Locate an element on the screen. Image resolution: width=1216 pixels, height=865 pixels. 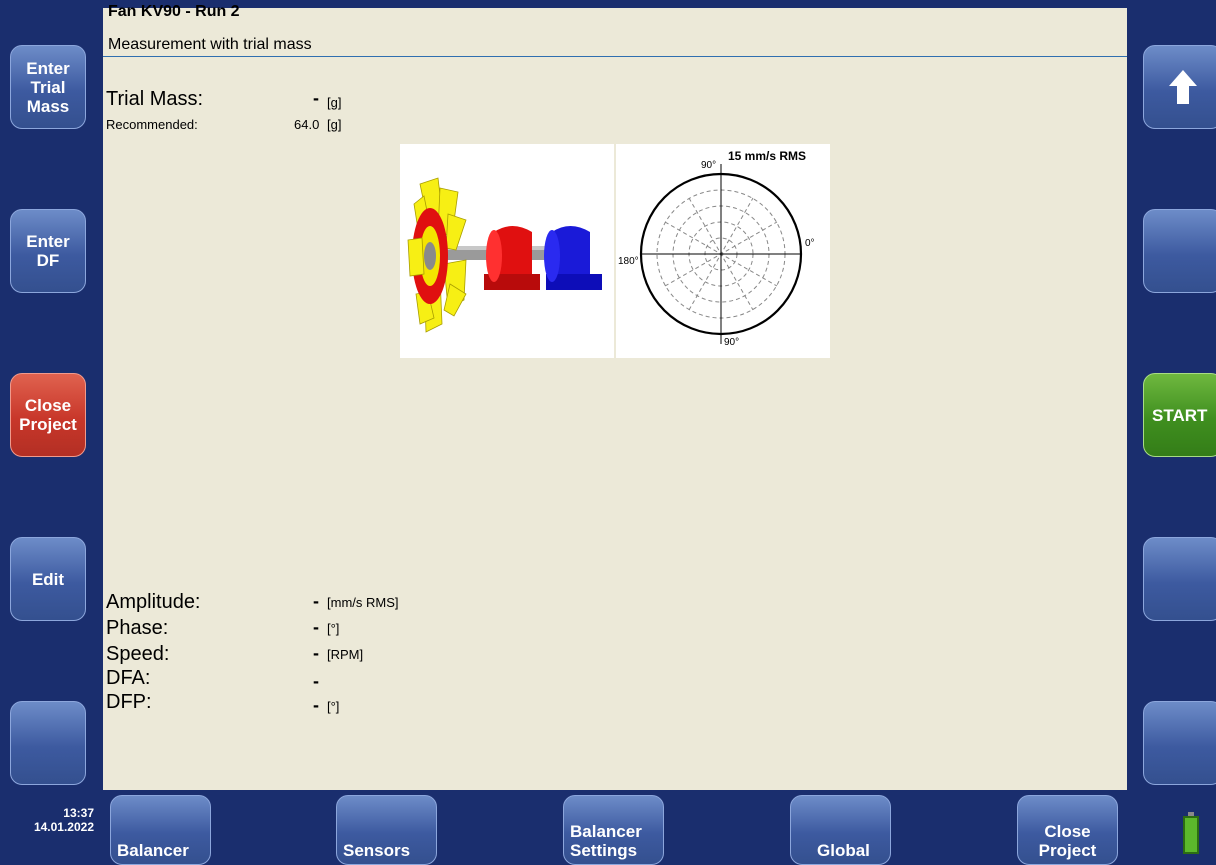
close-project-tab: Close Project is located at coordinates (1067, 830).